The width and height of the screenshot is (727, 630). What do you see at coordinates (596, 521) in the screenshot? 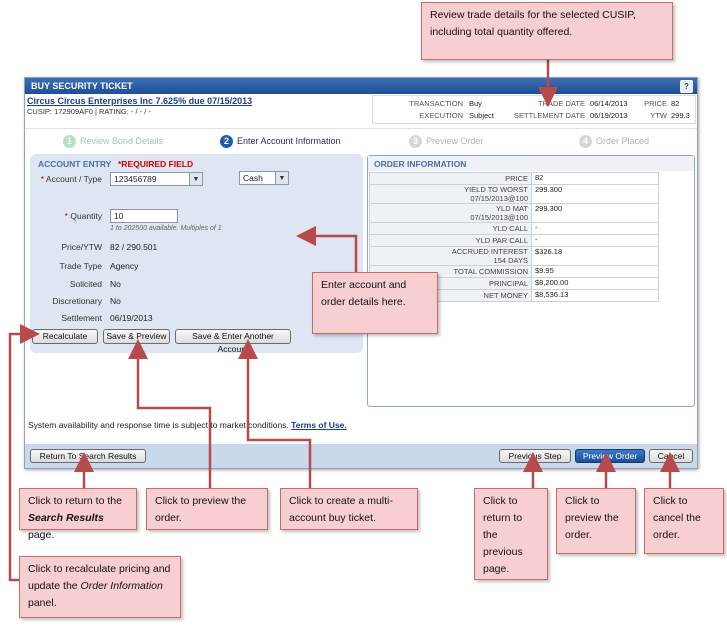
I see `callout-preview-order-2: Click to preview the order.` at bounding box center [596, 521].